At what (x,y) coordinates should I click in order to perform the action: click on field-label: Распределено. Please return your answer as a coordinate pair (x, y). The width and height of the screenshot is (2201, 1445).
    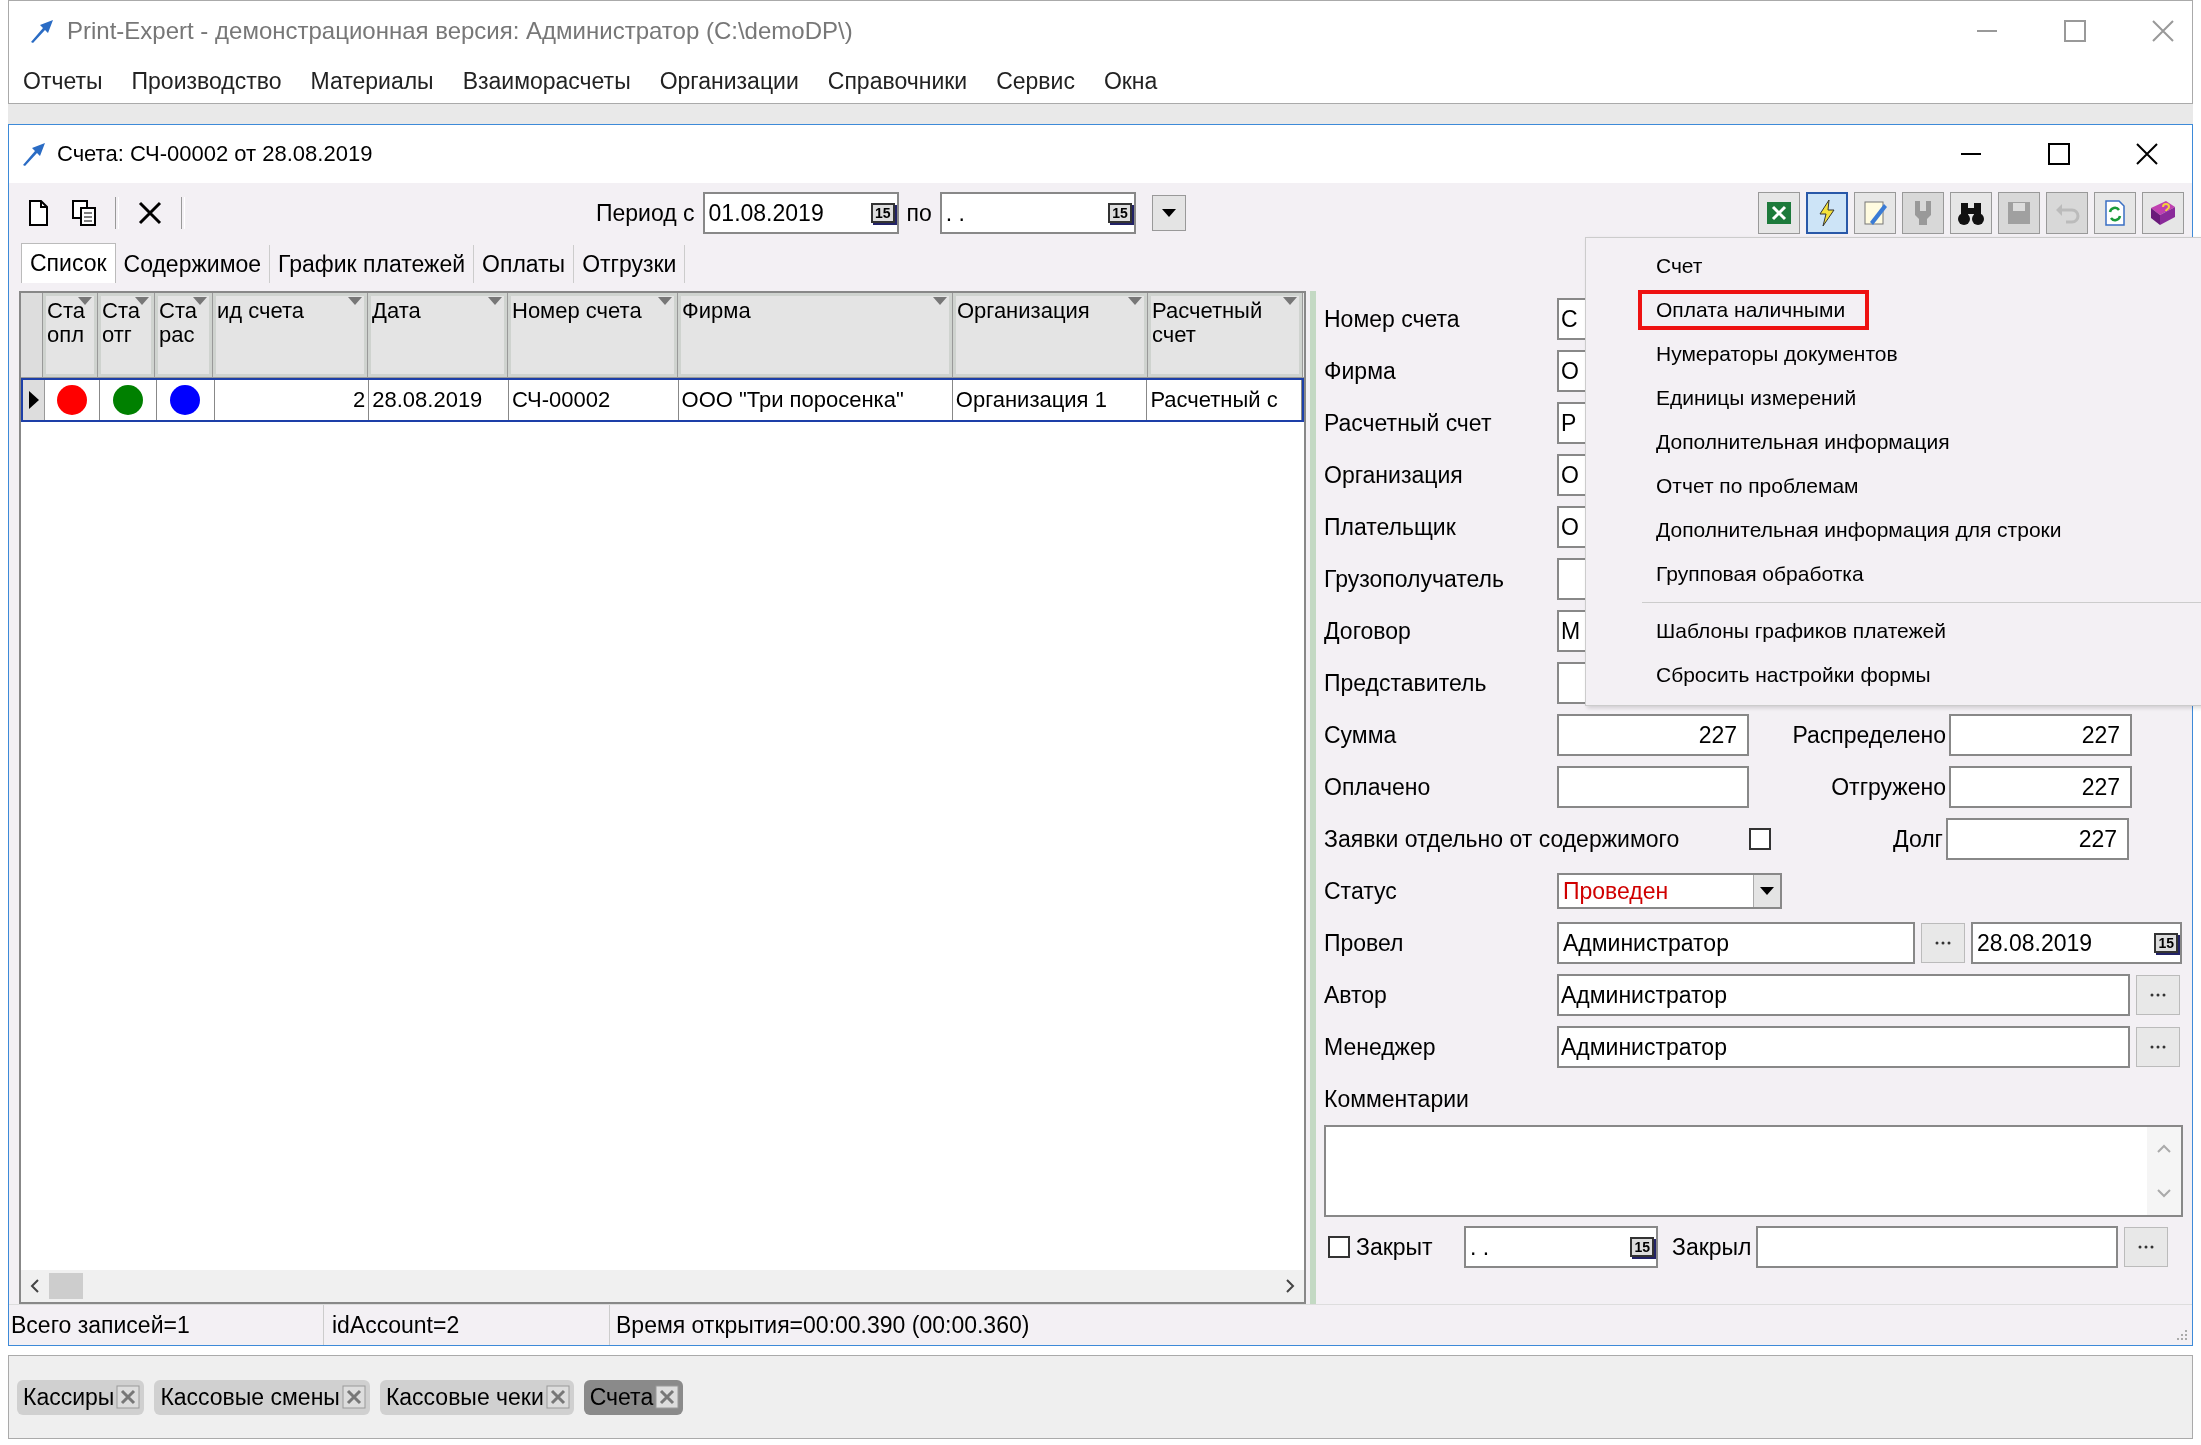
    Looking at the image, I should click on (1869, 735).